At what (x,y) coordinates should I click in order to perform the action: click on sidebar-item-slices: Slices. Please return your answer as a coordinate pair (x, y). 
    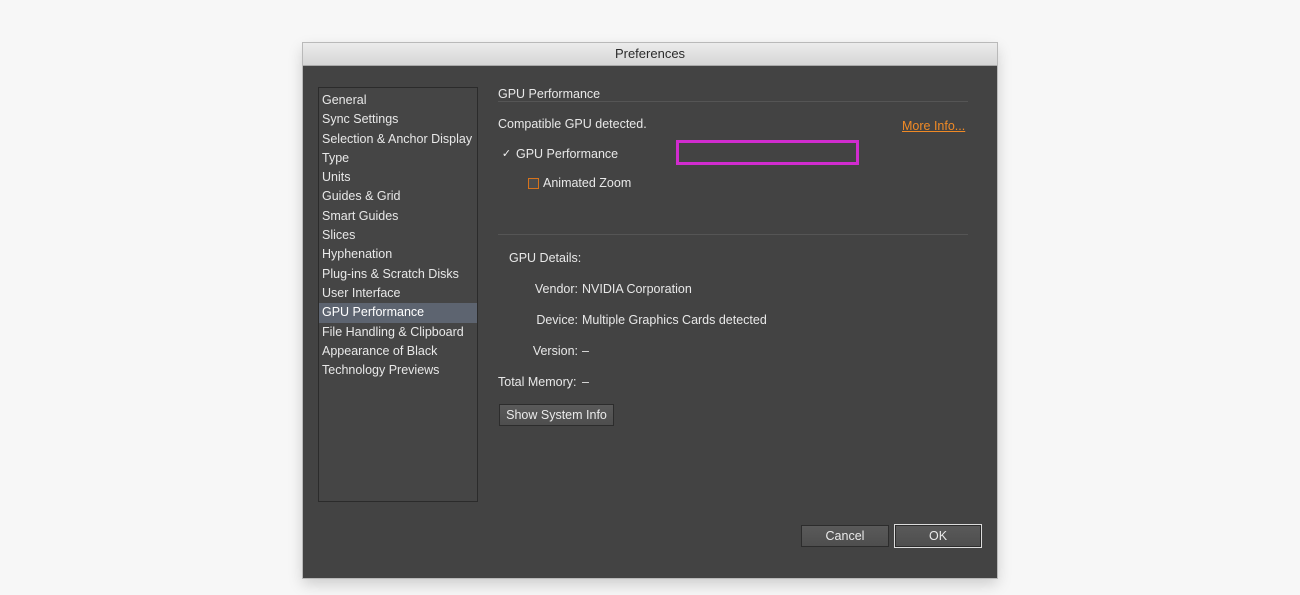
    Looking at the image, I should click on (398, 235).